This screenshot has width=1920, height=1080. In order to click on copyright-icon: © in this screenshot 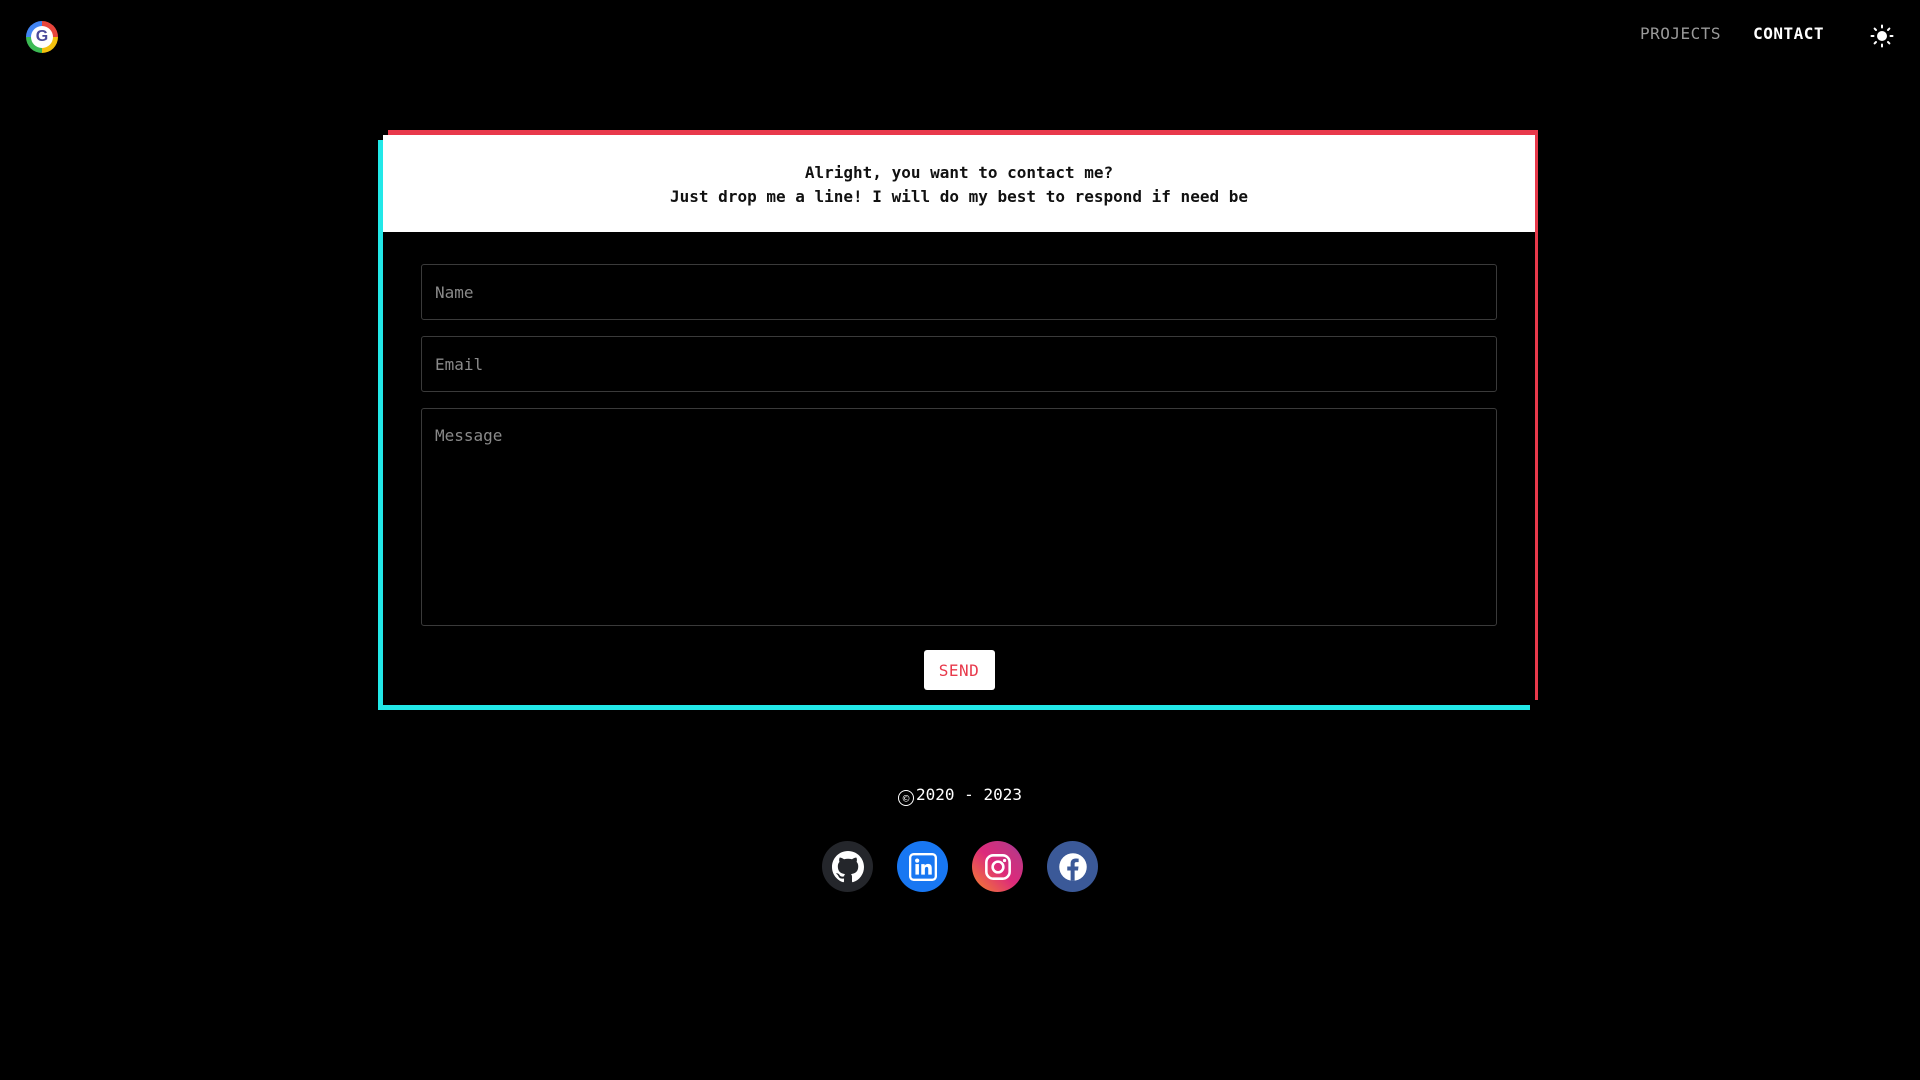, I will do `click(906, 798)`.